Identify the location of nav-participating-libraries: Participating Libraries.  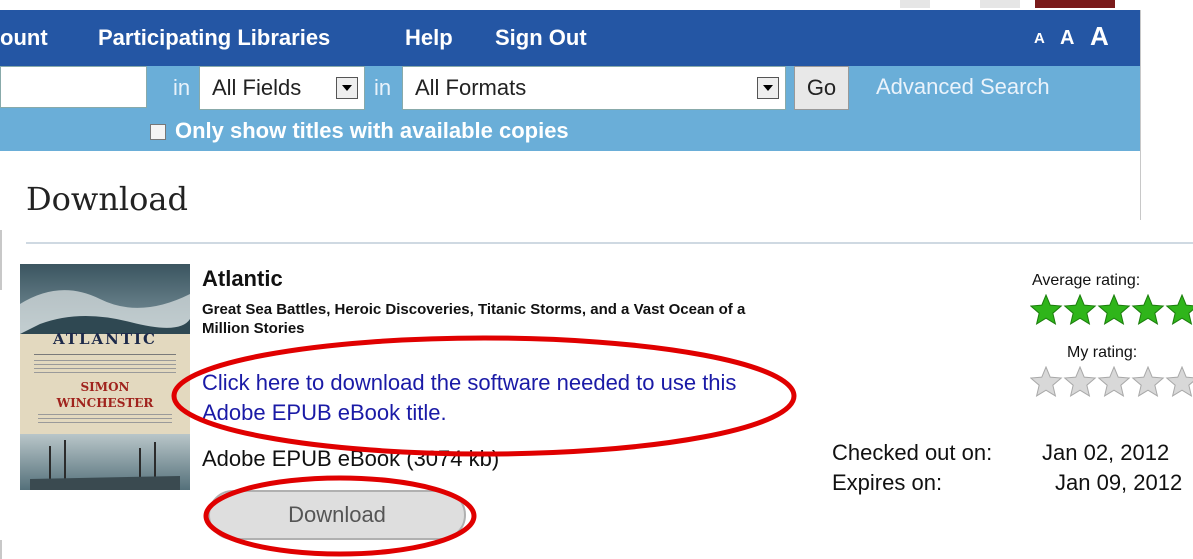
(214, 38).